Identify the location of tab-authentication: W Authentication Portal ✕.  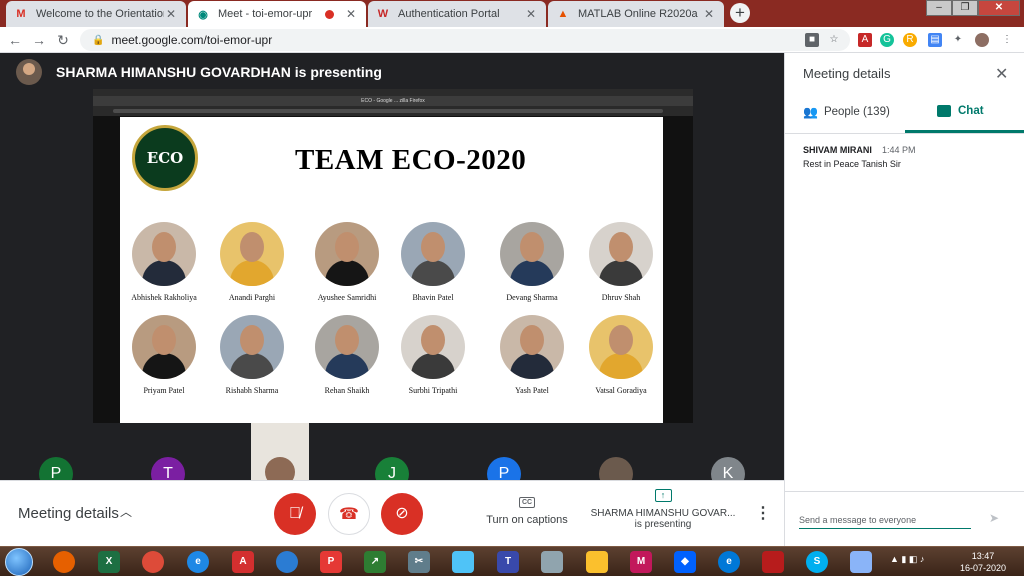
(457, 14).